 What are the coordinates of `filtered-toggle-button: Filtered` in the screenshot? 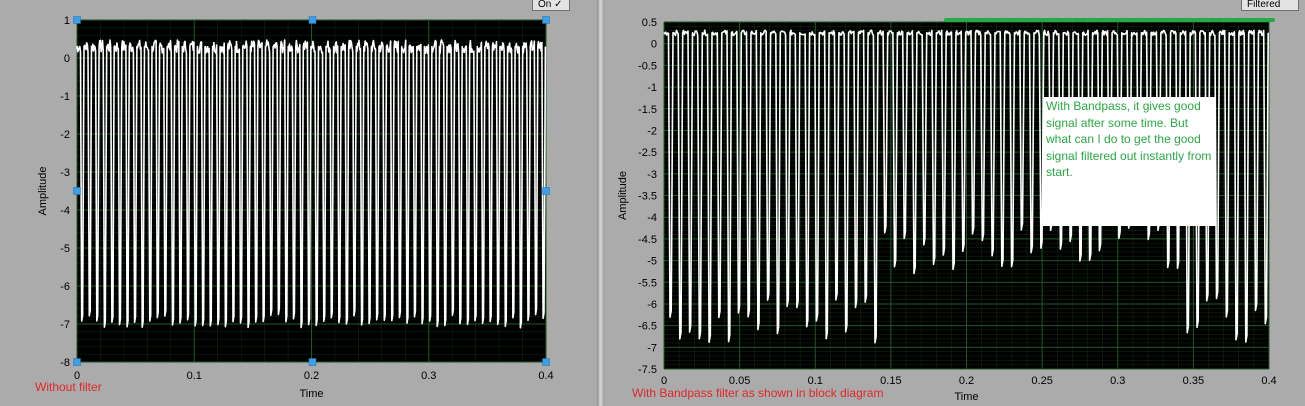 It's located at (1270, 5).